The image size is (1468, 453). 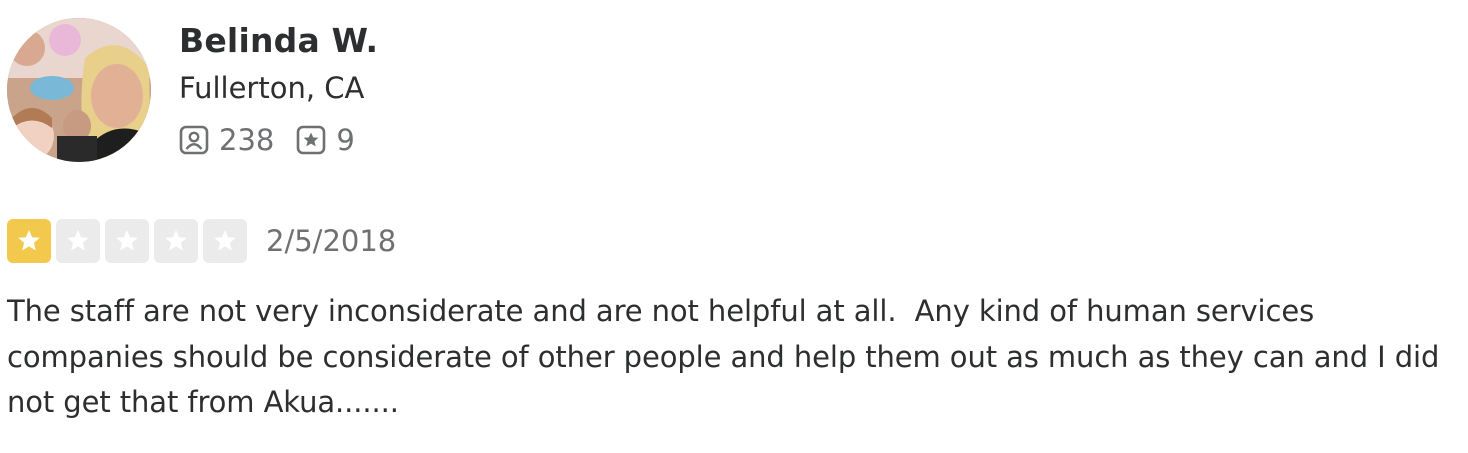 I want to click on review-star-icon, so click(x=311, y=140).